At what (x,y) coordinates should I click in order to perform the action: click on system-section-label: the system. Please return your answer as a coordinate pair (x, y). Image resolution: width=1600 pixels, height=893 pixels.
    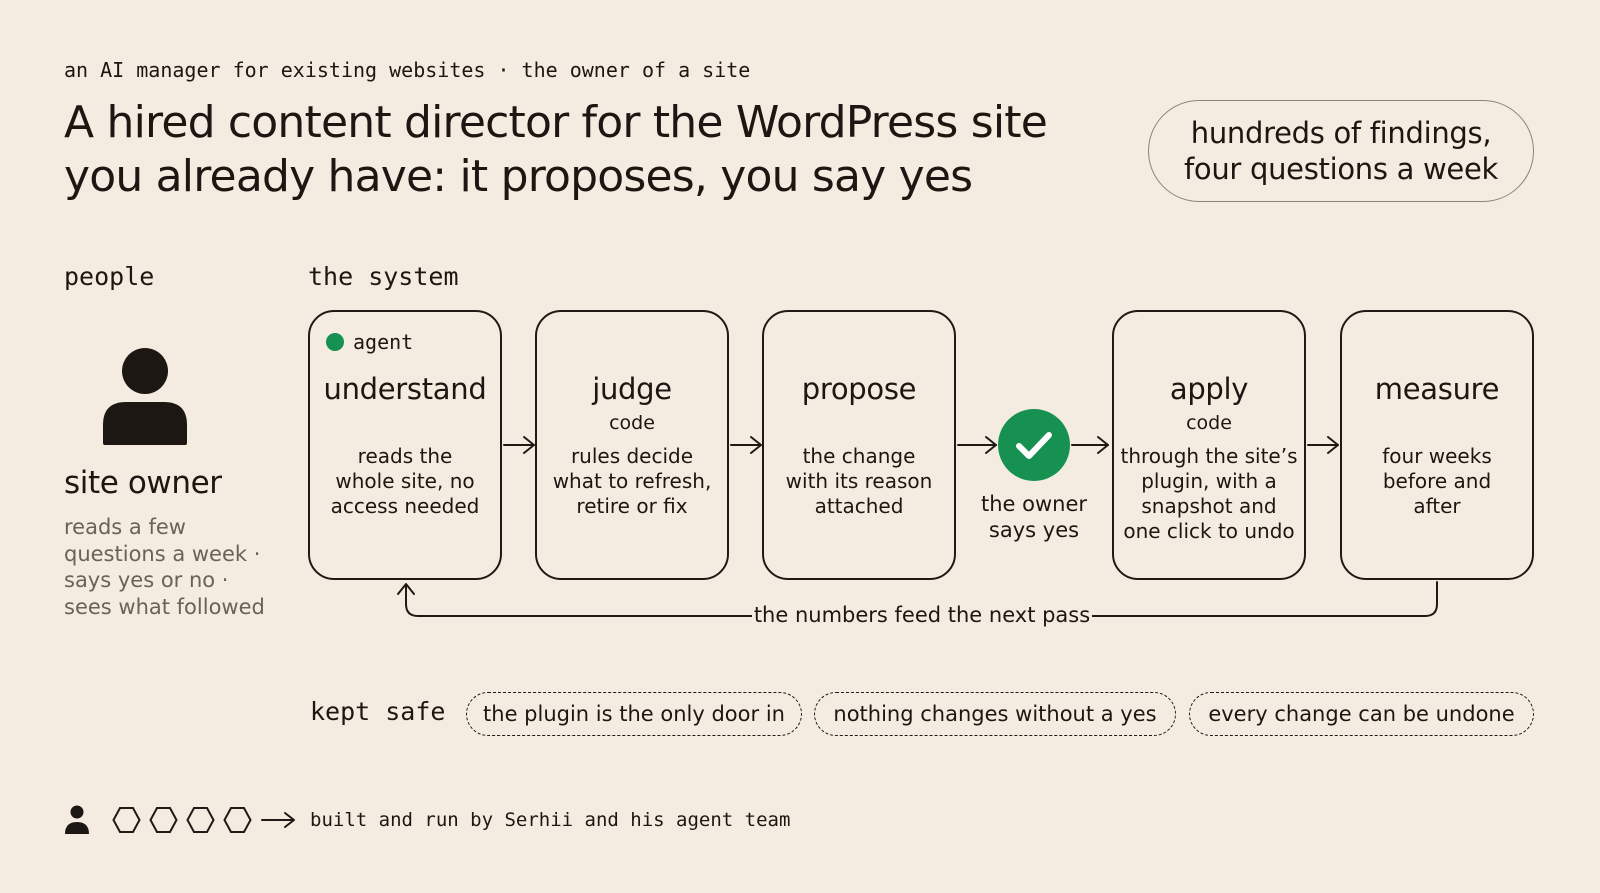
    Looking at the image, I should click on (383, 276).